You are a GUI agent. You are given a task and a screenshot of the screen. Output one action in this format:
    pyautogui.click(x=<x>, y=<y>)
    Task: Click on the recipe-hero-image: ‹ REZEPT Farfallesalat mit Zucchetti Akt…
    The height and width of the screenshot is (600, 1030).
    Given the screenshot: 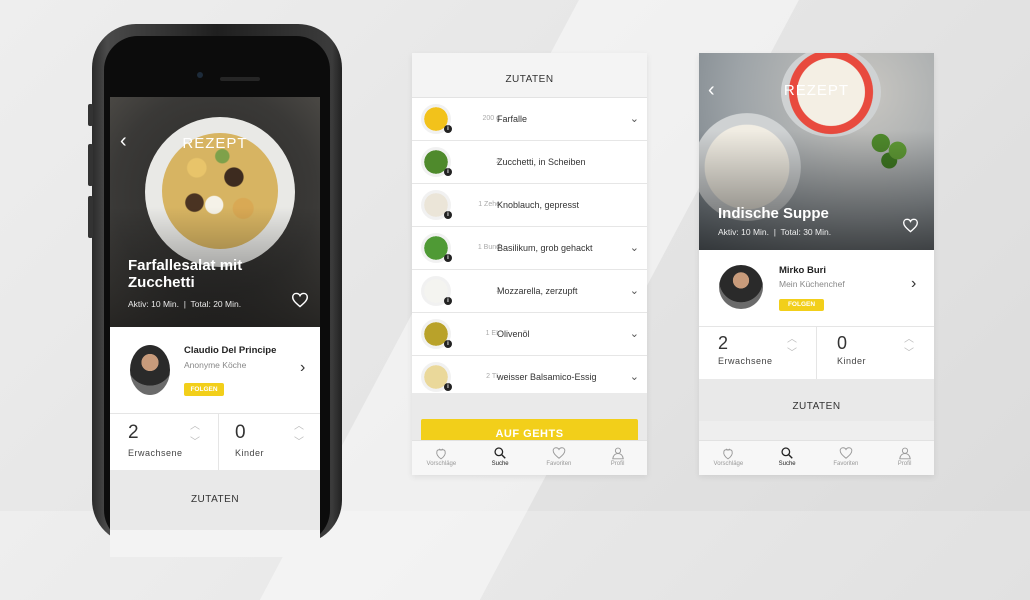 What is the action you would take?
    pyautogui.click(x=215, y=212)
    